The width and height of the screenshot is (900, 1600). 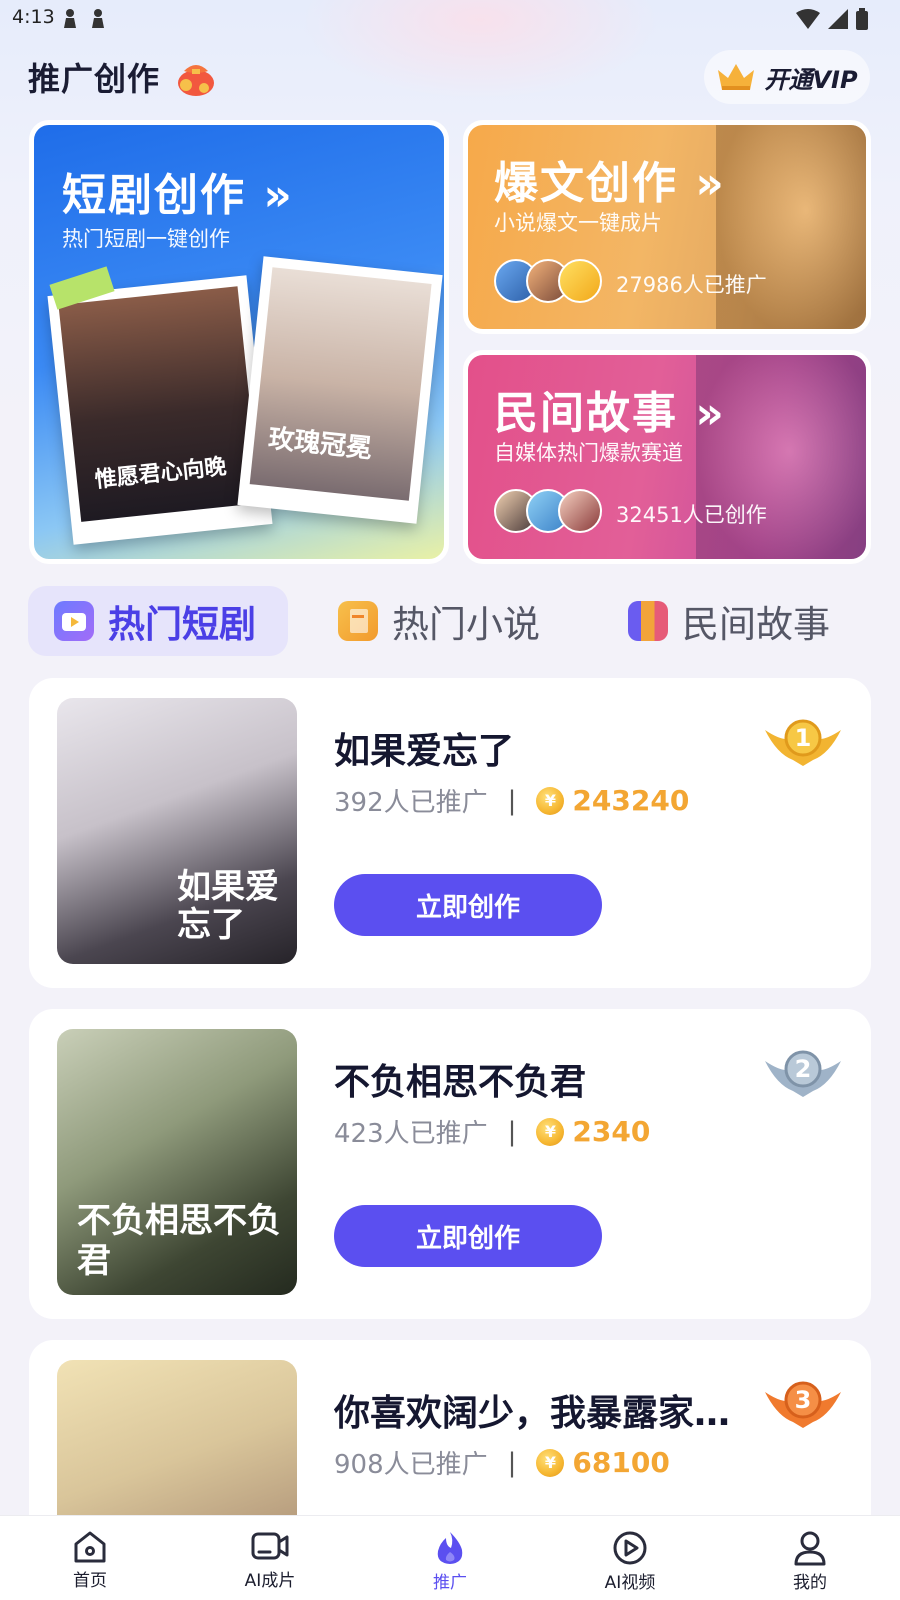 I want to click on promo-subtitle: 自媒体热门爆款赛道, so click(x=588, y=453).